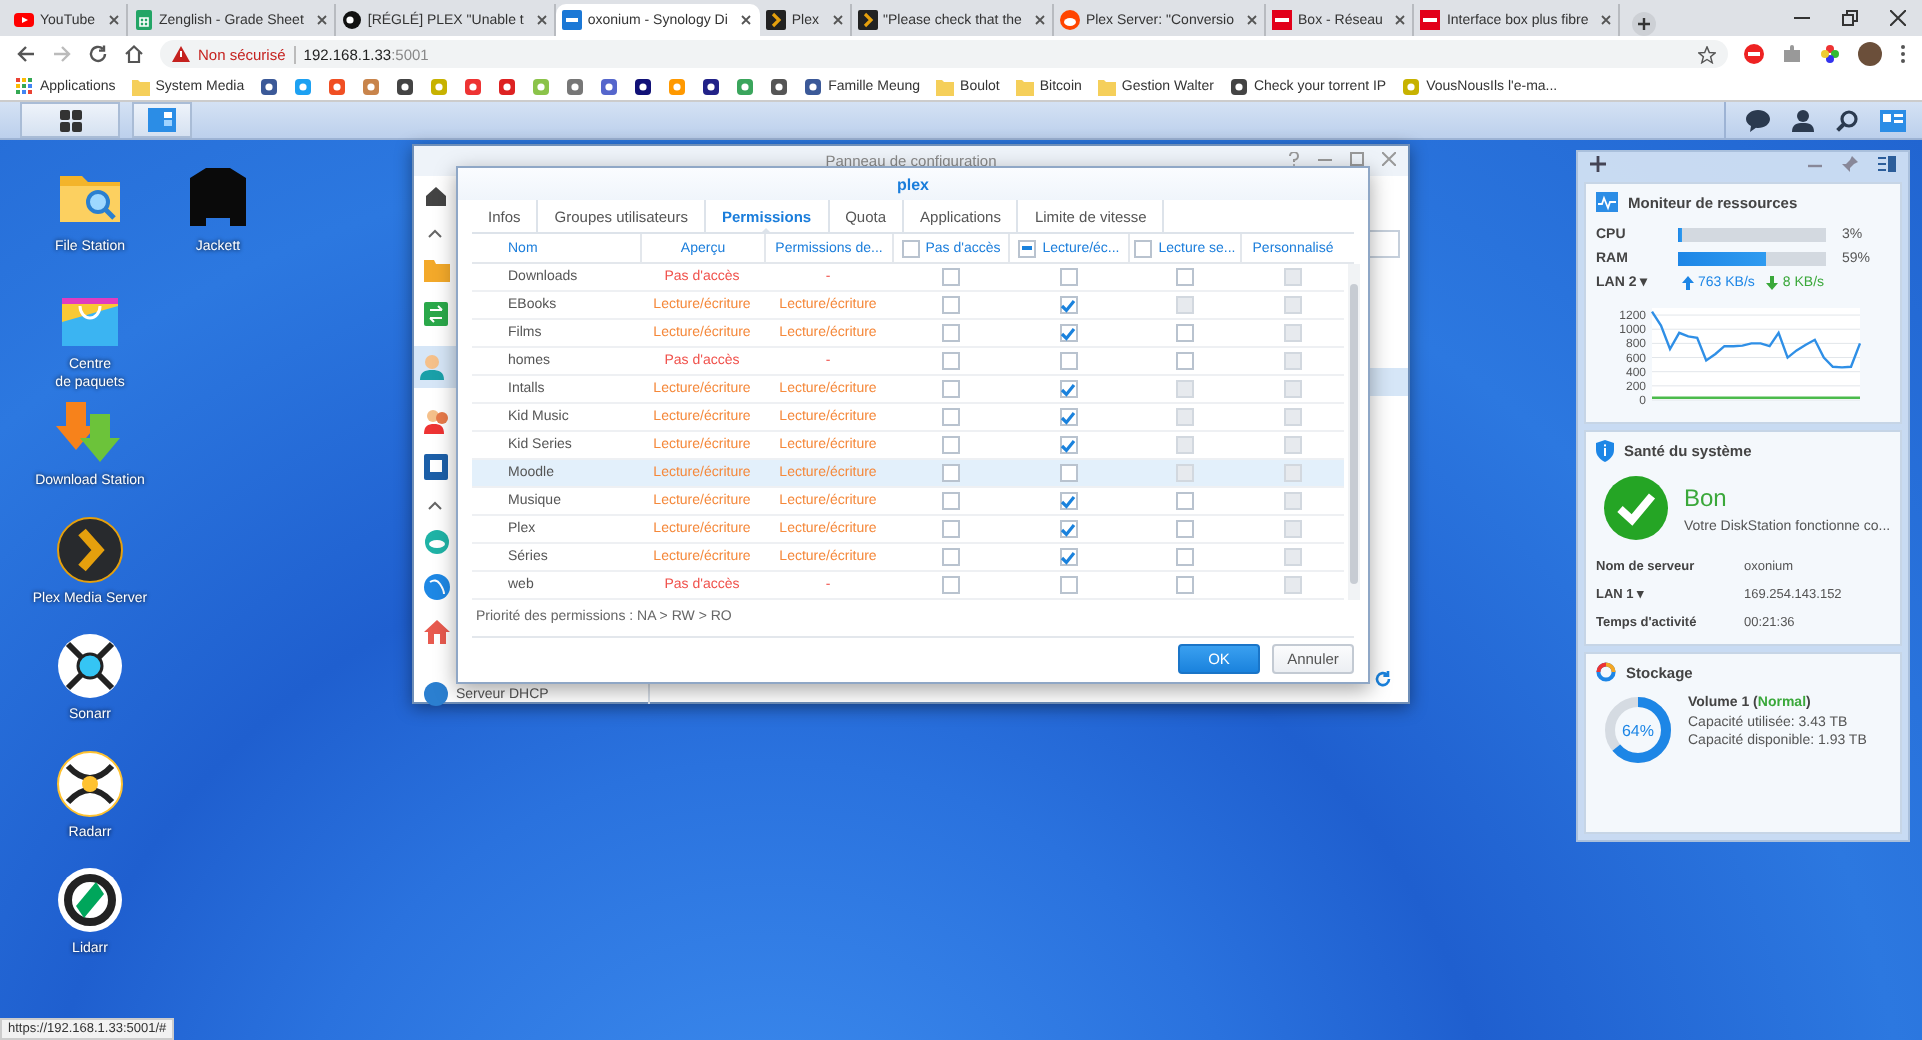 The width and height of the screenshot is (1922, 1040). I want to click on dialog-title: plex, so click(912, 184).